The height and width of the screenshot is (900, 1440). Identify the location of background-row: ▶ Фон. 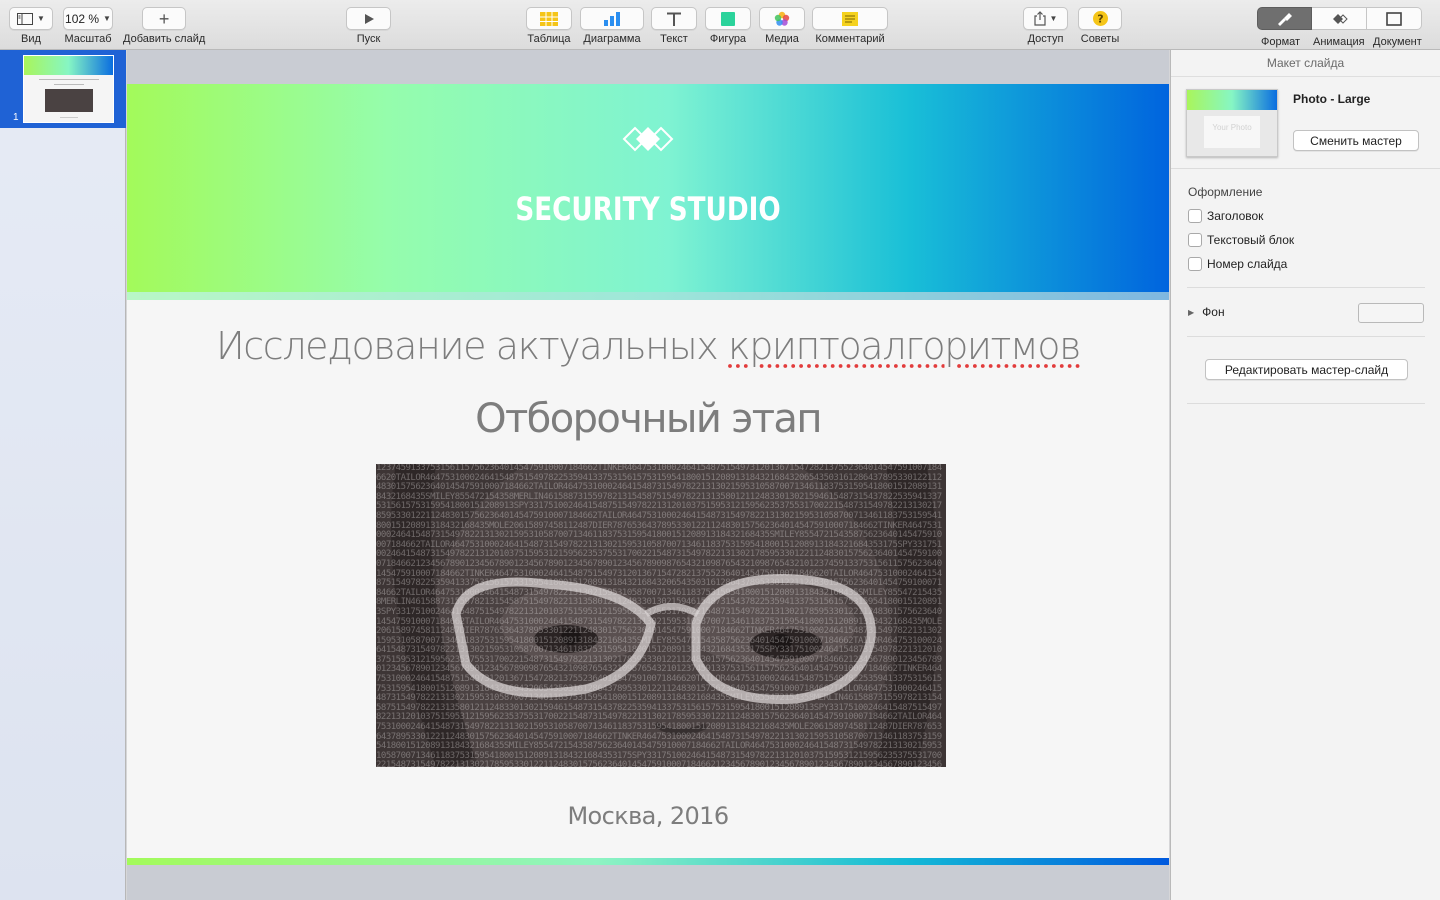
(1206, 312).